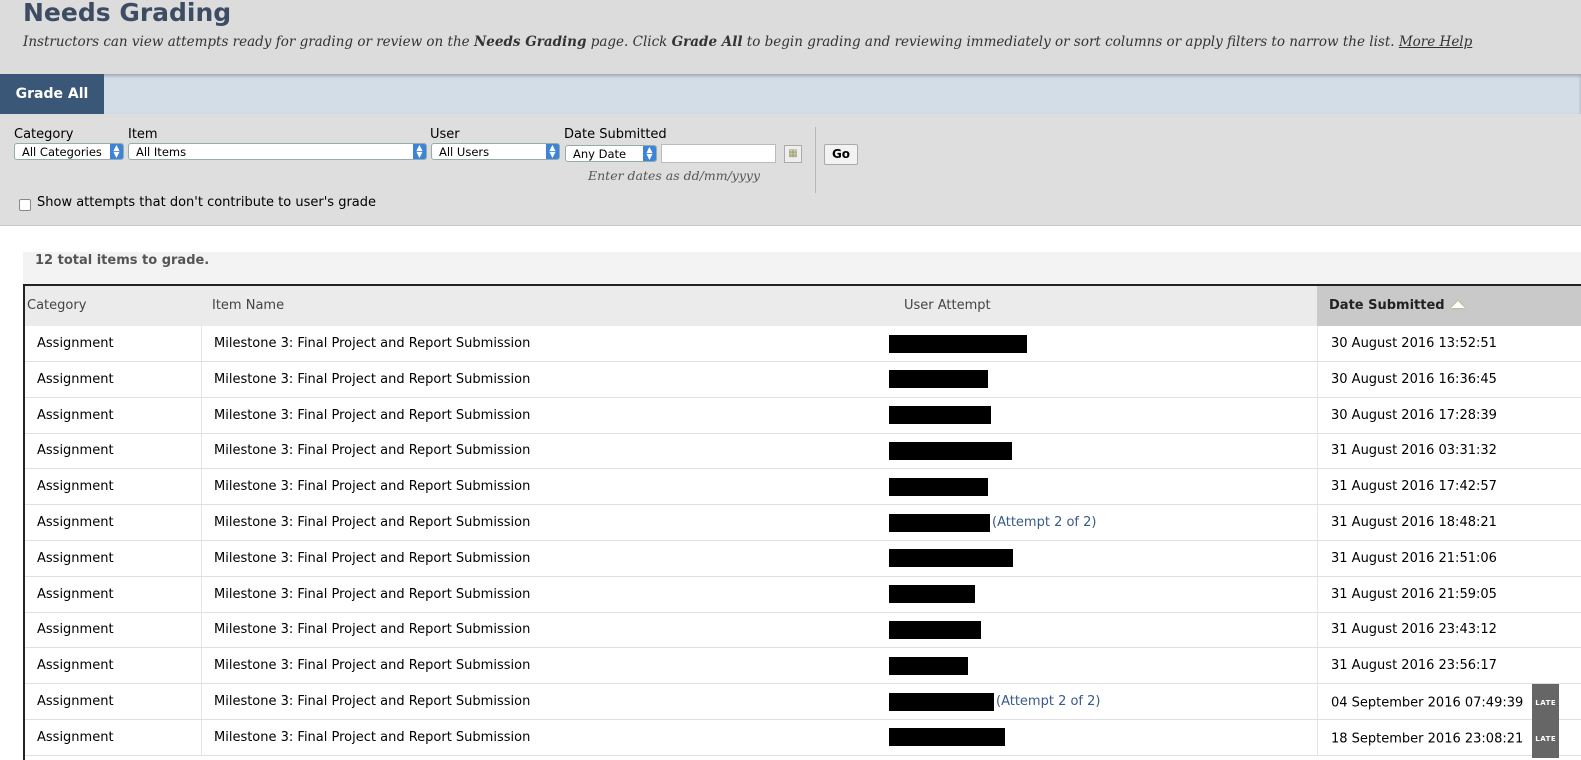 This screenshot has width=1581, height=760. I want to click on desc-bold-grade-all: Grade All, so click(707, 42).